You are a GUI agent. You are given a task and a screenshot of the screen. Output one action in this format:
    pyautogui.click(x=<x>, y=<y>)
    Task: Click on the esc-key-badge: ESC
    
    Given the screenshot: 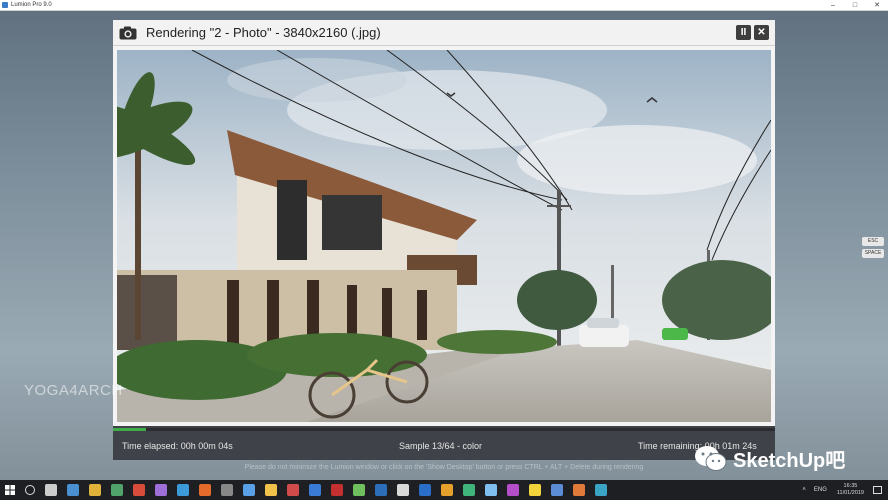 What is the action you would take?
    pyautogui.click(x=873, y=241)
    